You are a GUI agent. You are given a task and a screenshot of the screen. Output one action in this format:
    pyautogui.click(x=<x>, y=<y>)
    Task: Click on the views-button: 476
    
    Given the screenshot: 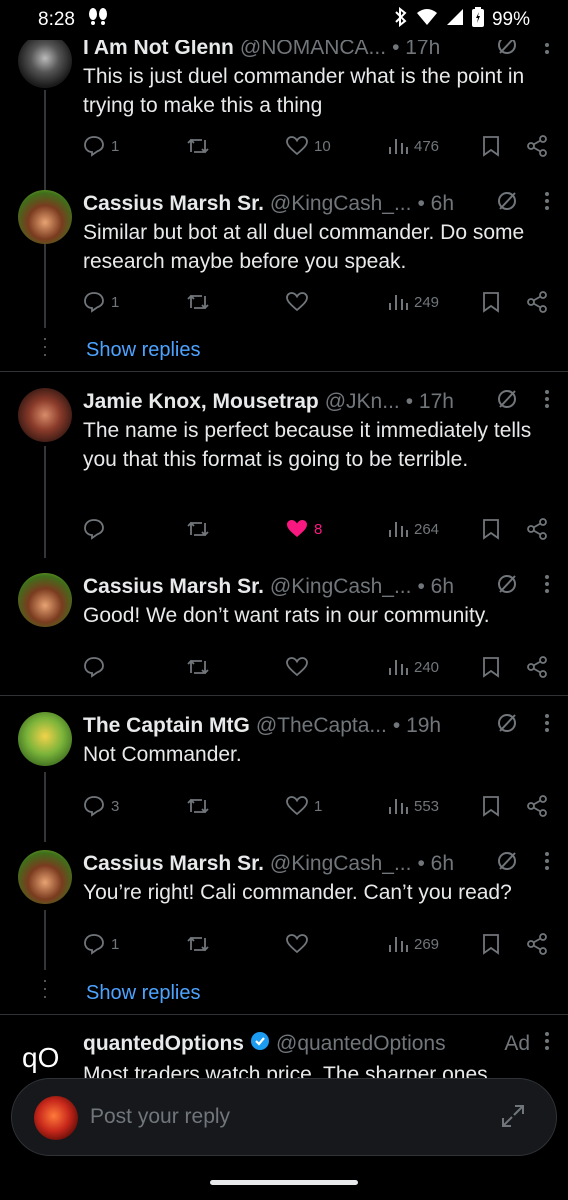 What is the action you would take?
    pyautogui.click(x=413, y=146)
    